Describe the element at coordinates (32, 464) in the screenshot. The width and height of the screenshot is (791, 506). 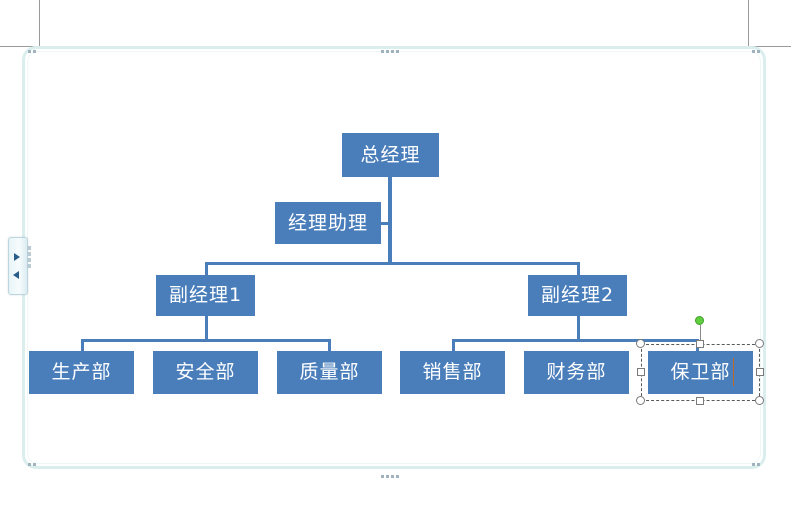
I see `canvas-grip-bottom-left` at that location.